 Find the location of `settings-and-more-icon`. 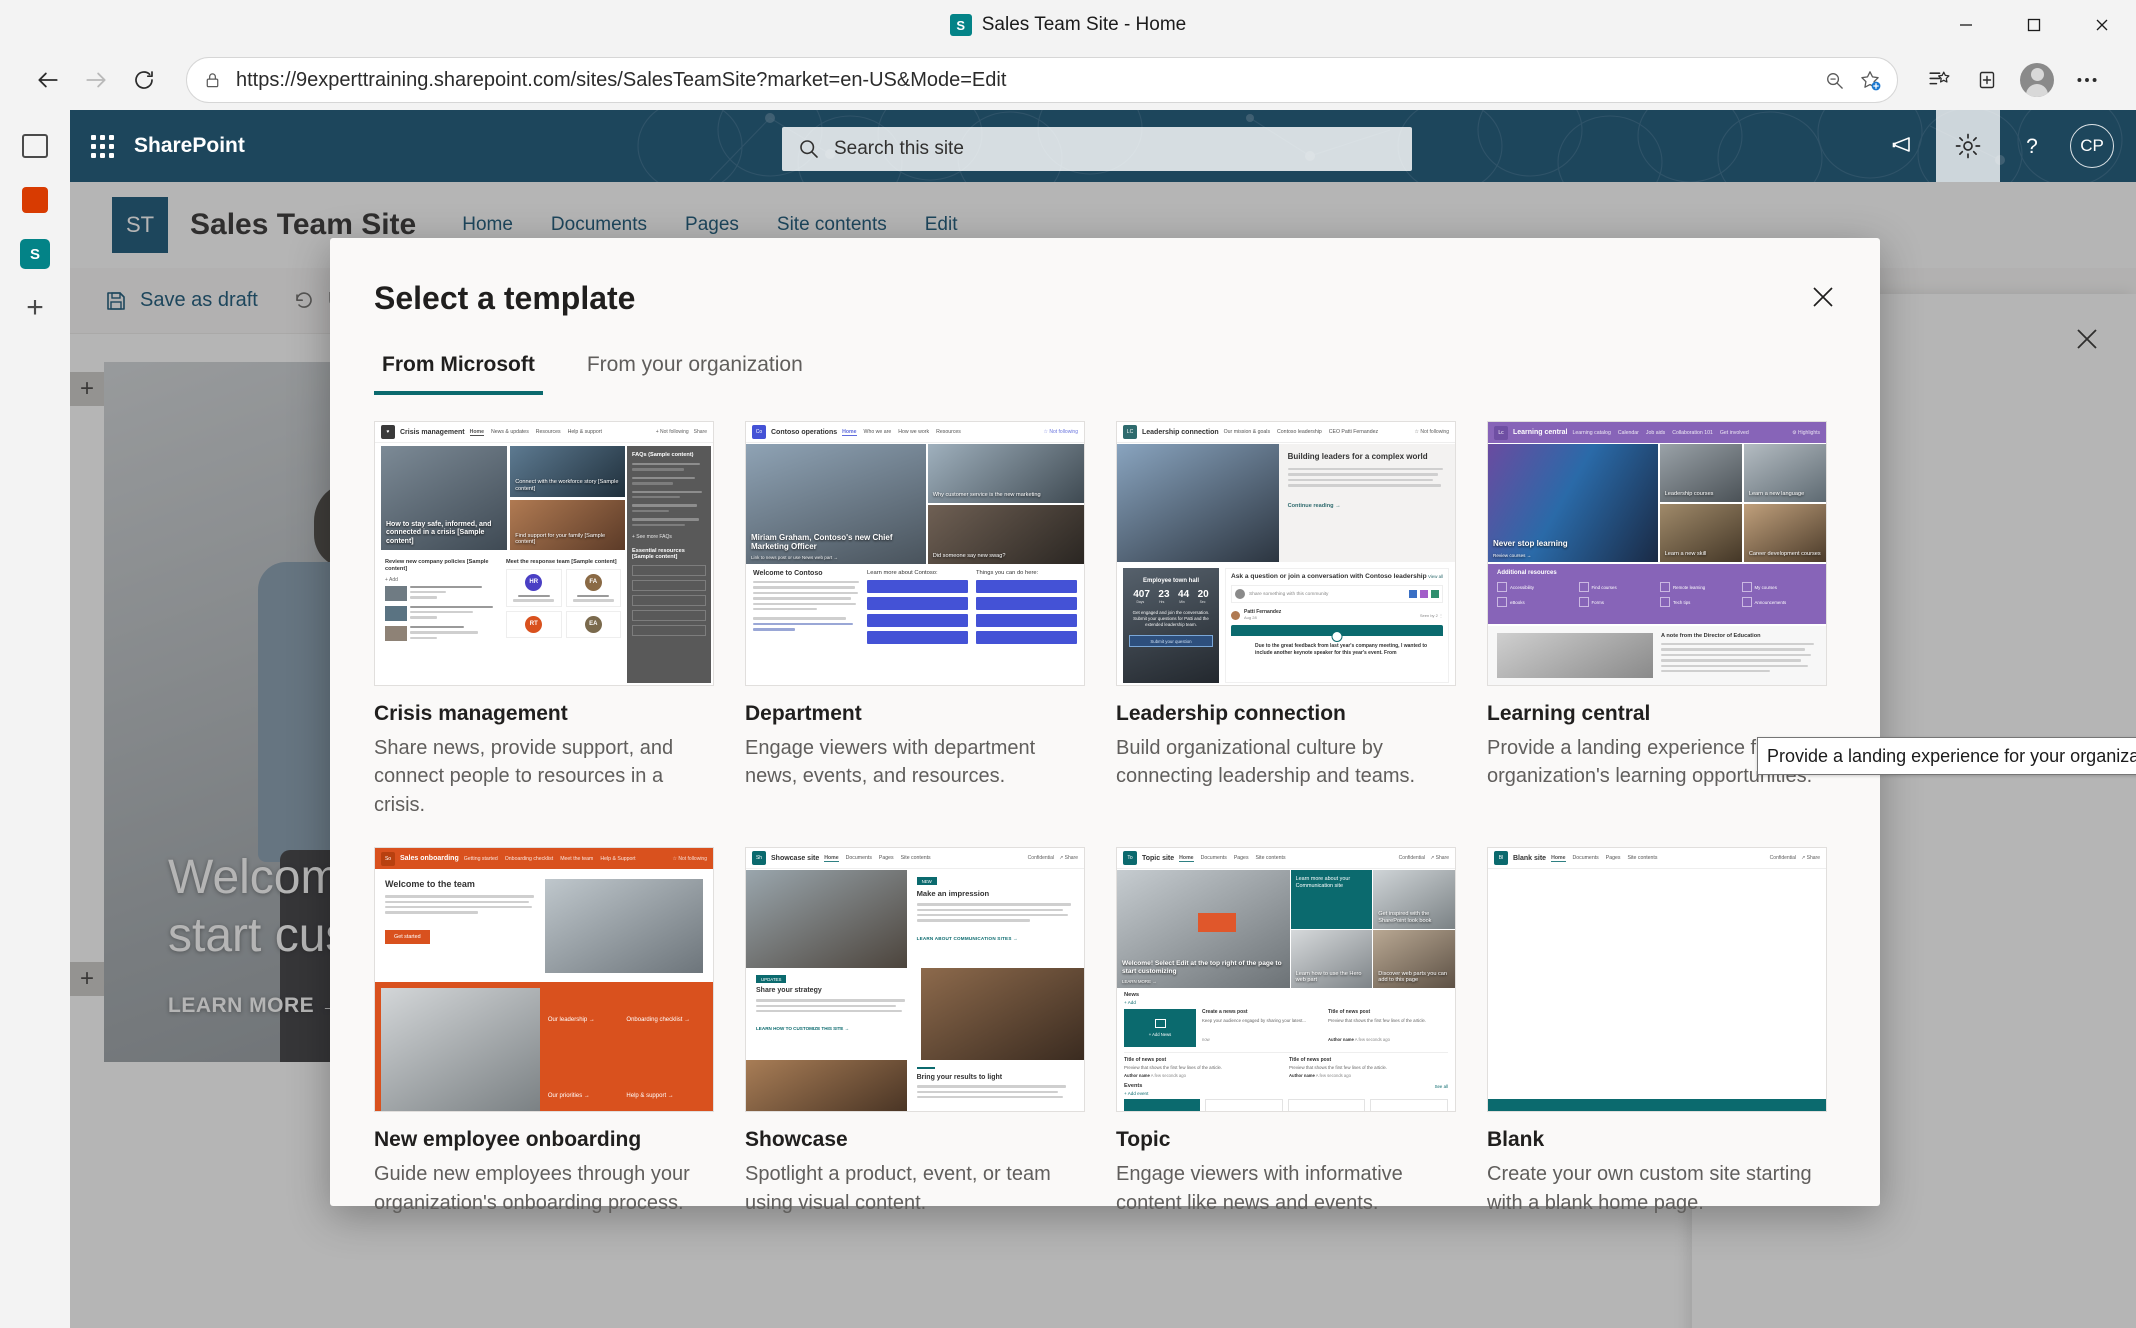

settings-and-more-icon is located at coordinates (2087, 80).